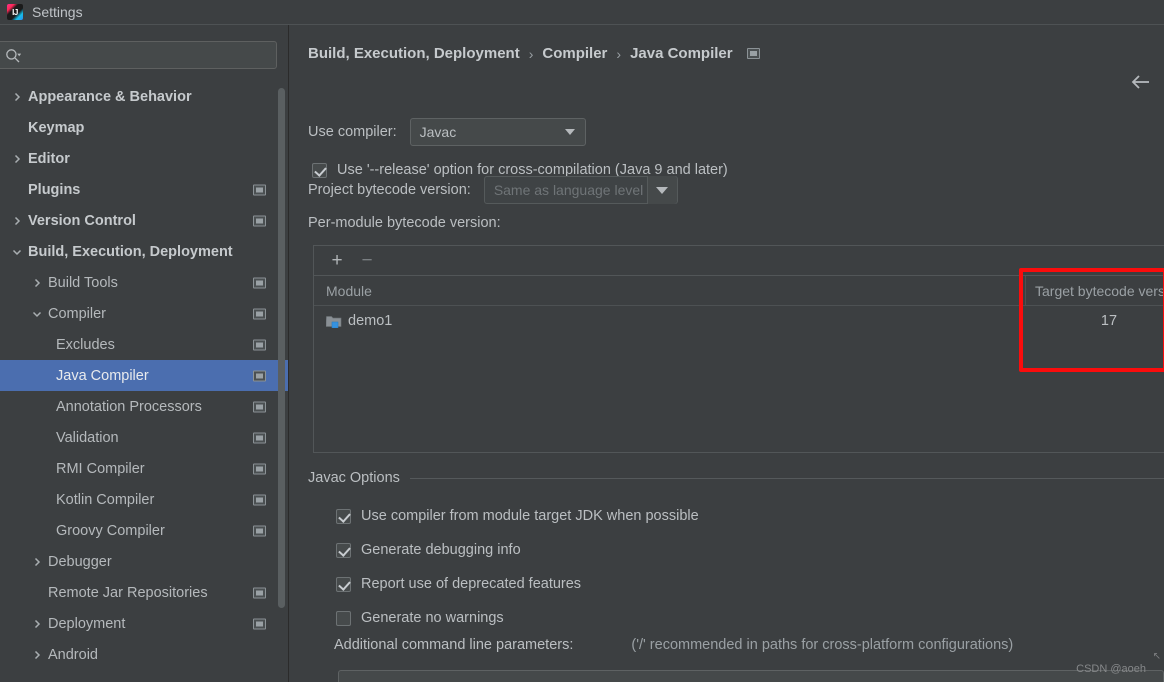  I want to click on table-body: demo1 17, so click(739, 321).